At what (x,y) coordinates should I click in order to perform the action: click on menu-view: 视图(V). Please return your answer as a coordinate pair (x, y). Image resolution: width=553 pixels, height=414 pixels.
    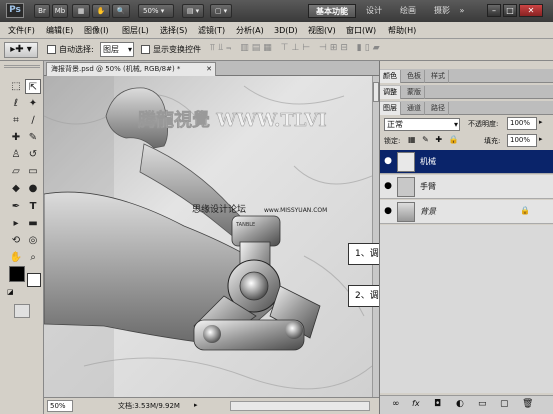
    Looking at the image, I should click on (322, 30).